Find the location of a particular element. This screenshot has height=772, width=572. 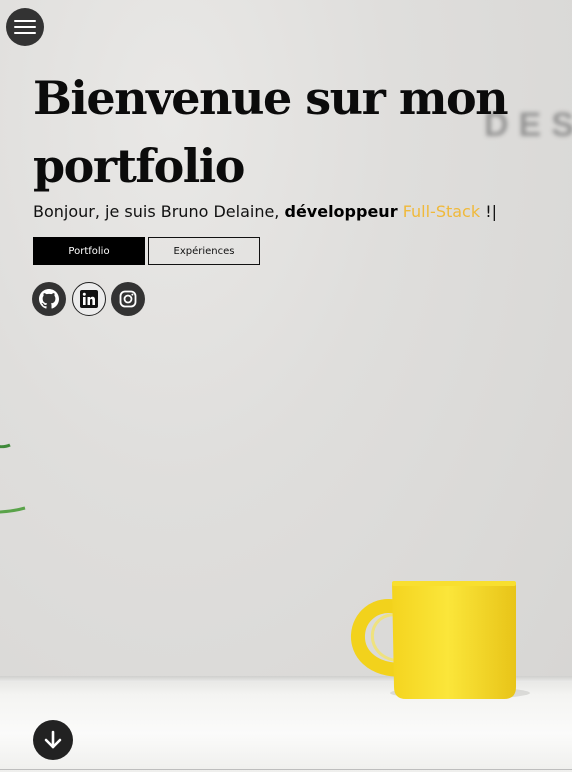

plant-leaves-decoration is located at coordinates (13, 478).